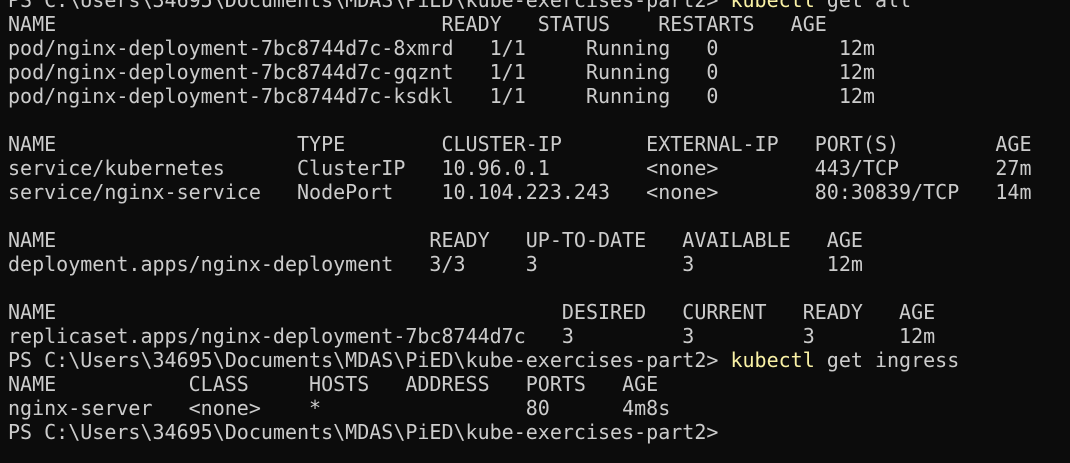 This screenshot has width=1070, height=463. Describe the element at coordinates (472, 312) in the screenshot. I see `output-line: NAME DESIRED CURRENT READY AGE` at that location.